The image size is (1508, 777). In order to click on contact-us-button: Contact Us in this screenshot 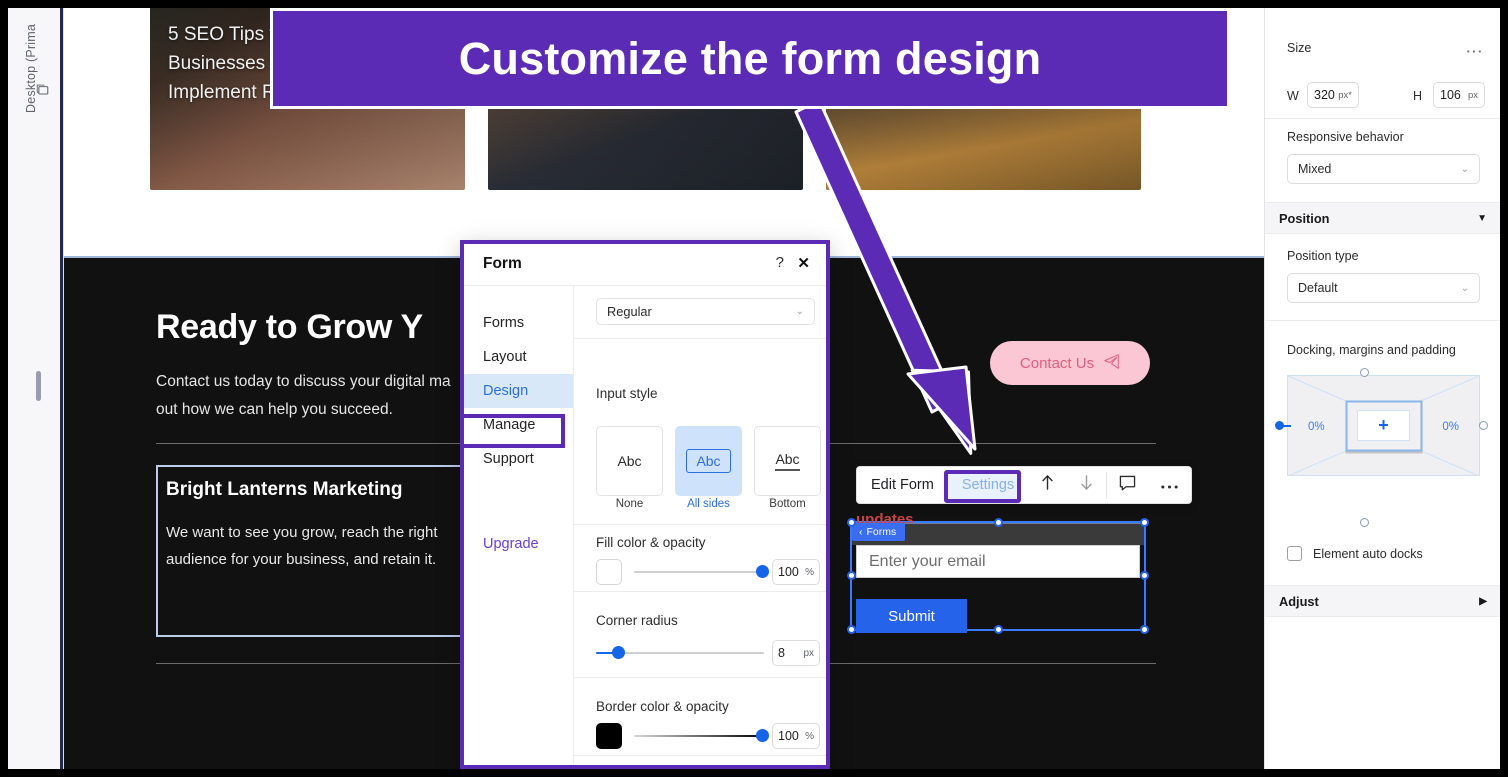, I will do `click(1070, 363)`.